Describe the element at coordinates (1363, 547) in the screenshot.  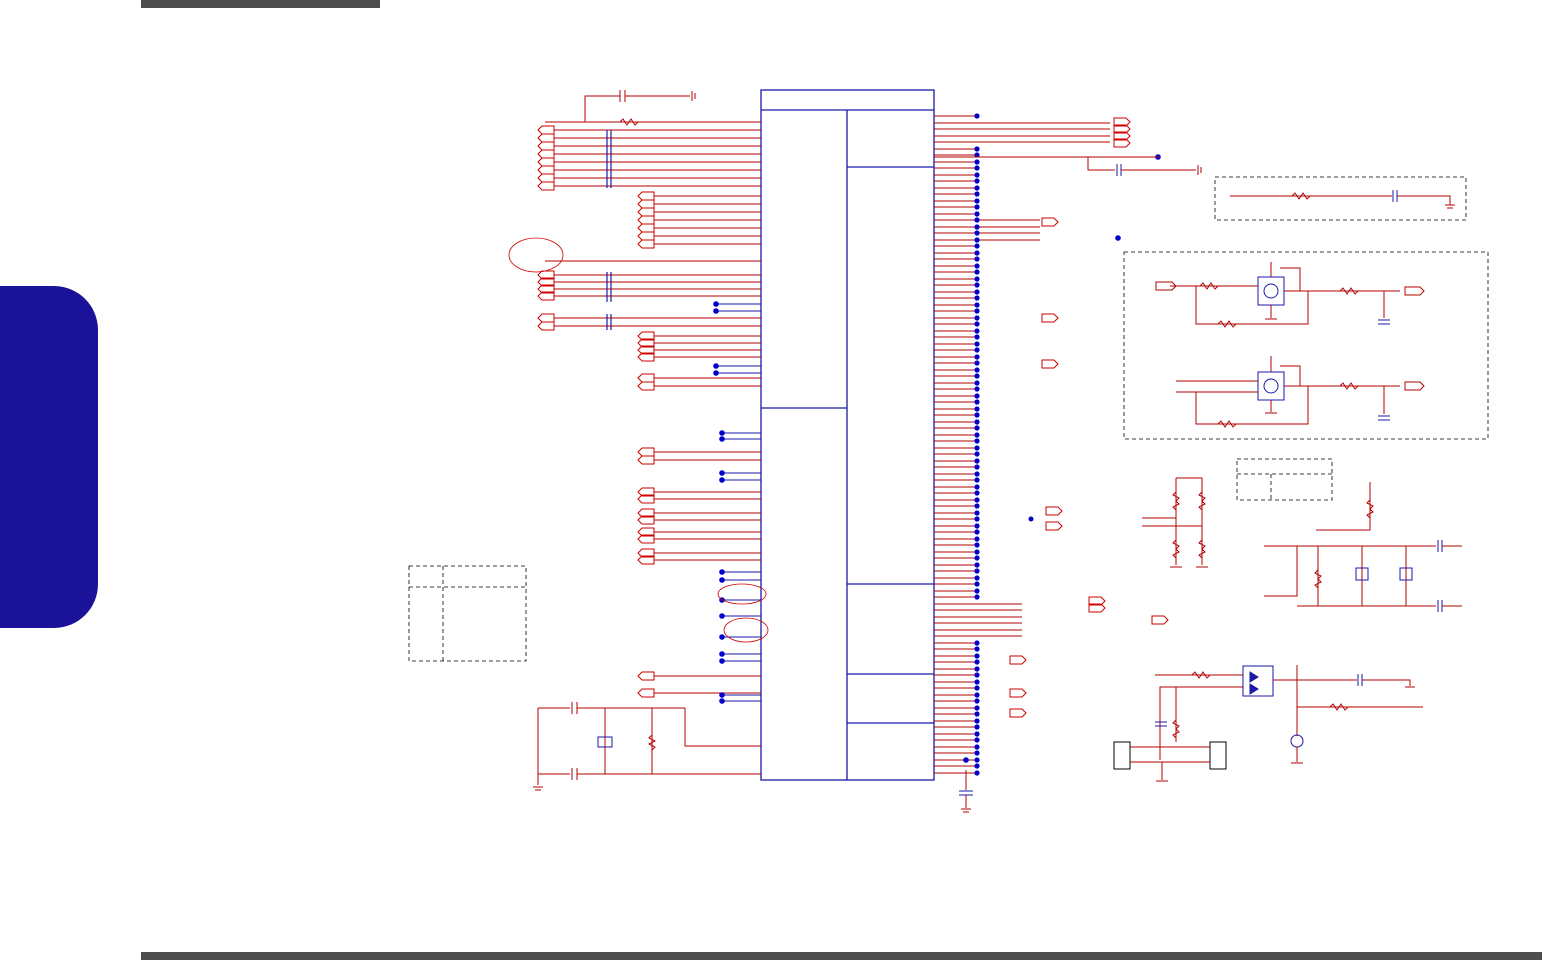
I see `crystal-circuit-right` at that location.